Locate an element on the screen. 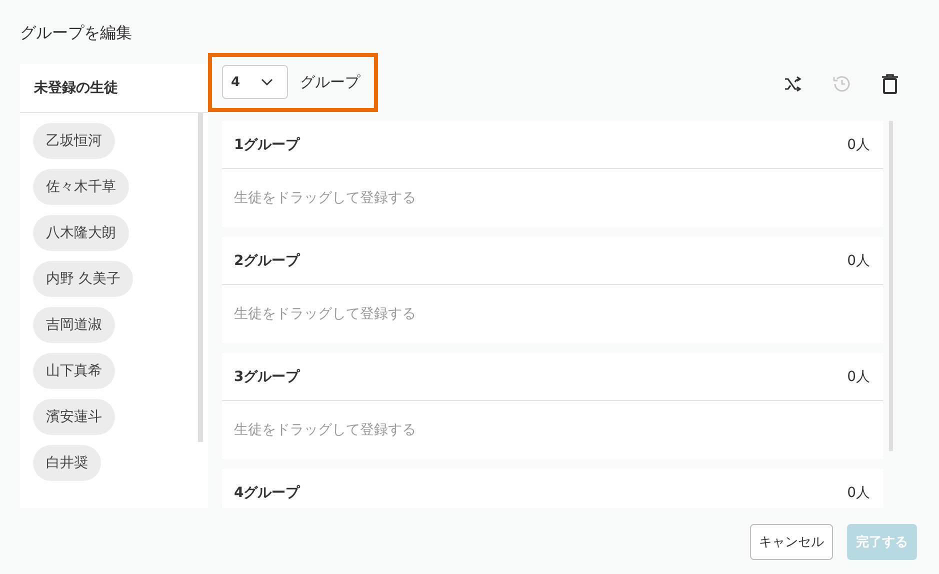  chevron-down-icon is located at coordinates (267, 82).